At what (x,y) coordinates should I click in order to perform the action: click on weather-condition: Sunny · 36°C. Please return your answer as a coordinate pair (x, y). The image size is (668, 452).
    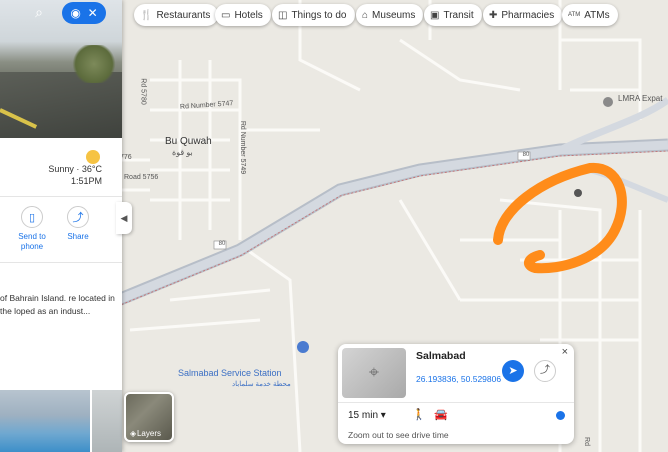
    Looking at the image, I should click on (75, 169).